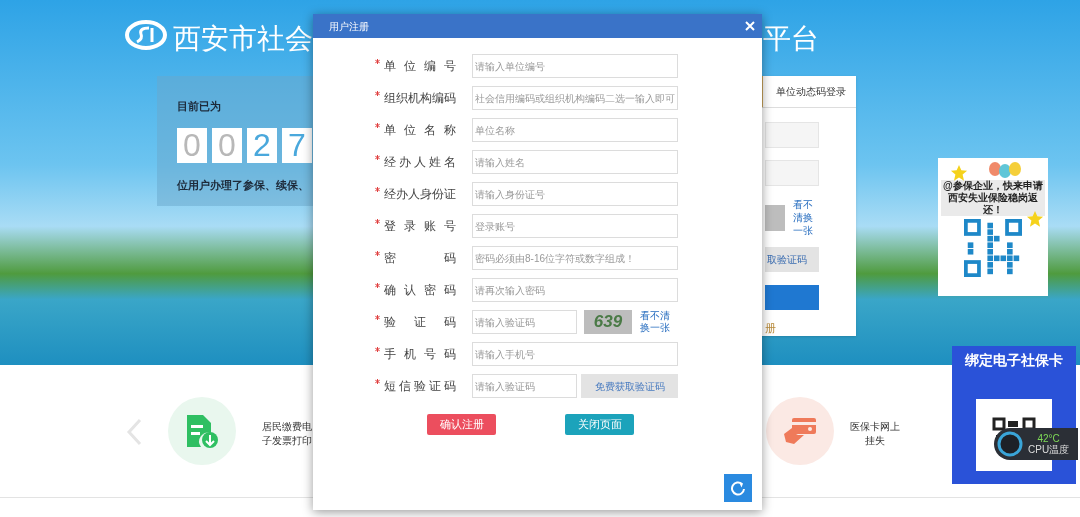 The width and height of the screenshot is (1080, 517). I want to click on input-field: 请再次输入密码, so click(575, 290).